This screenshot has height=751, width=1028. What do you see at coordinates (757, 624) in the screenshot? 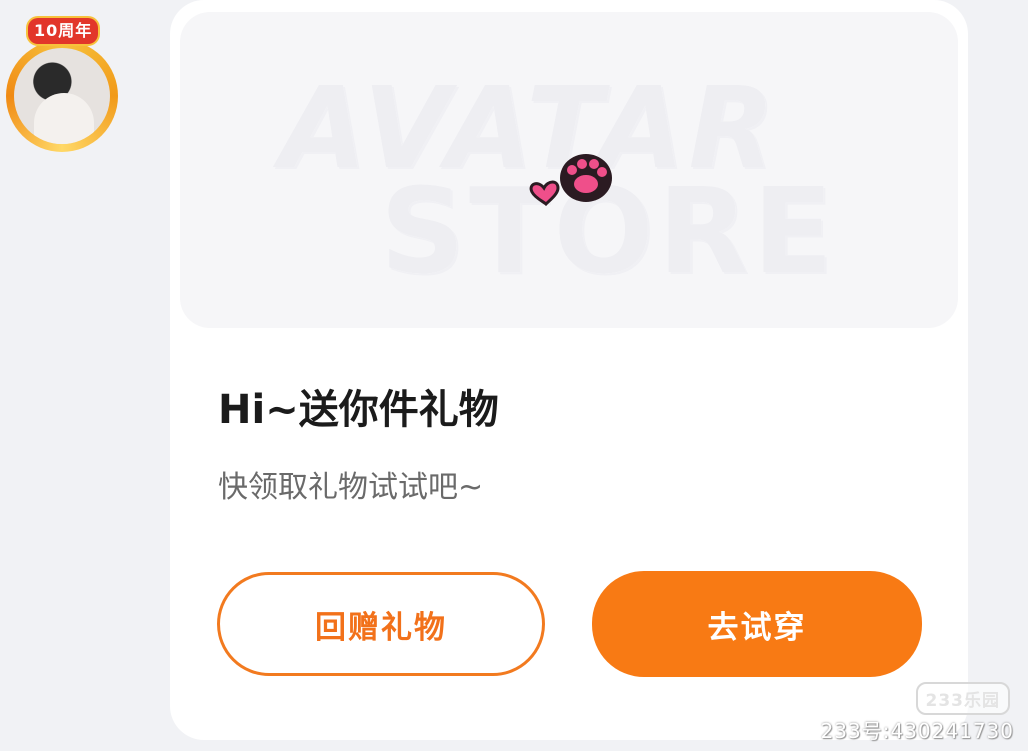
I see `try-on-button: 去试穿` at bounding box center [757, 624].